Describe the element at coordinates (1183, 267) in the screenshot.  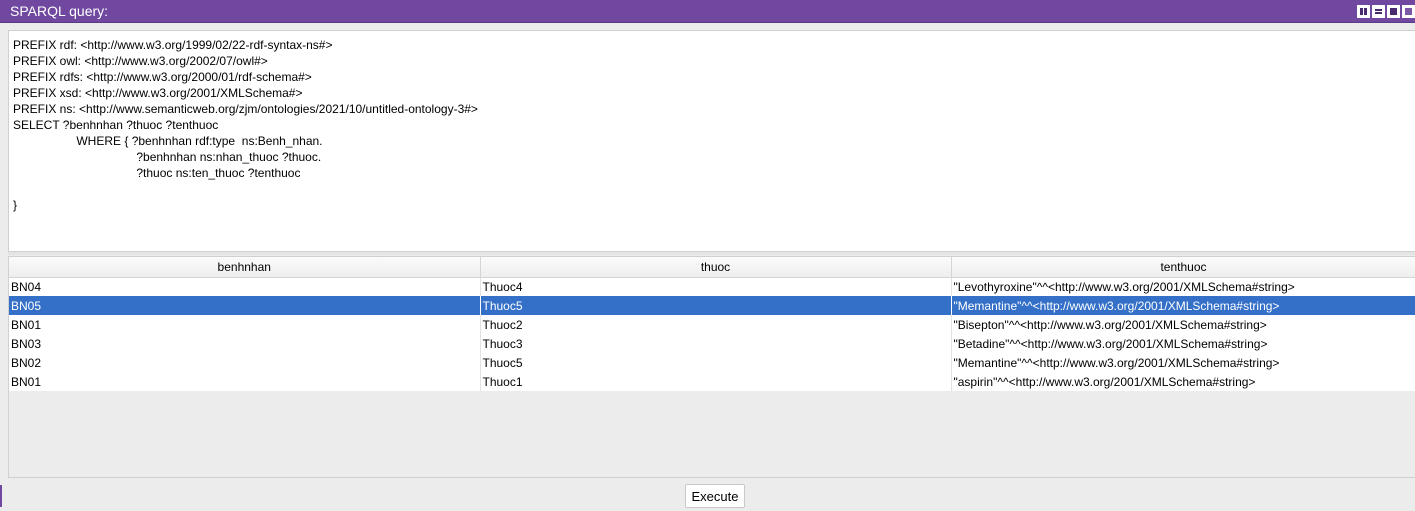
I see `column-header-tenthuoc: tenthuoc` at that location.